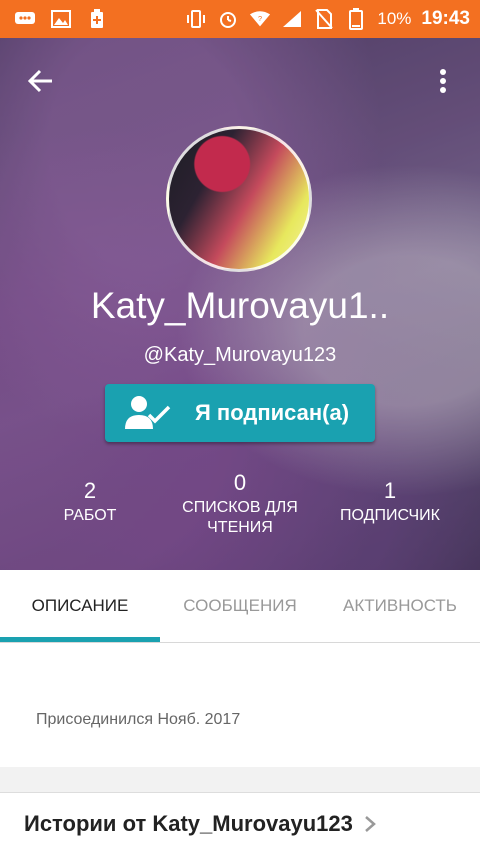 The image size is (480, 855). What do you see at coordinates (394, 18) in the screenshot?
I see `battery-percent: 10%` at bounding box center [394, 18].